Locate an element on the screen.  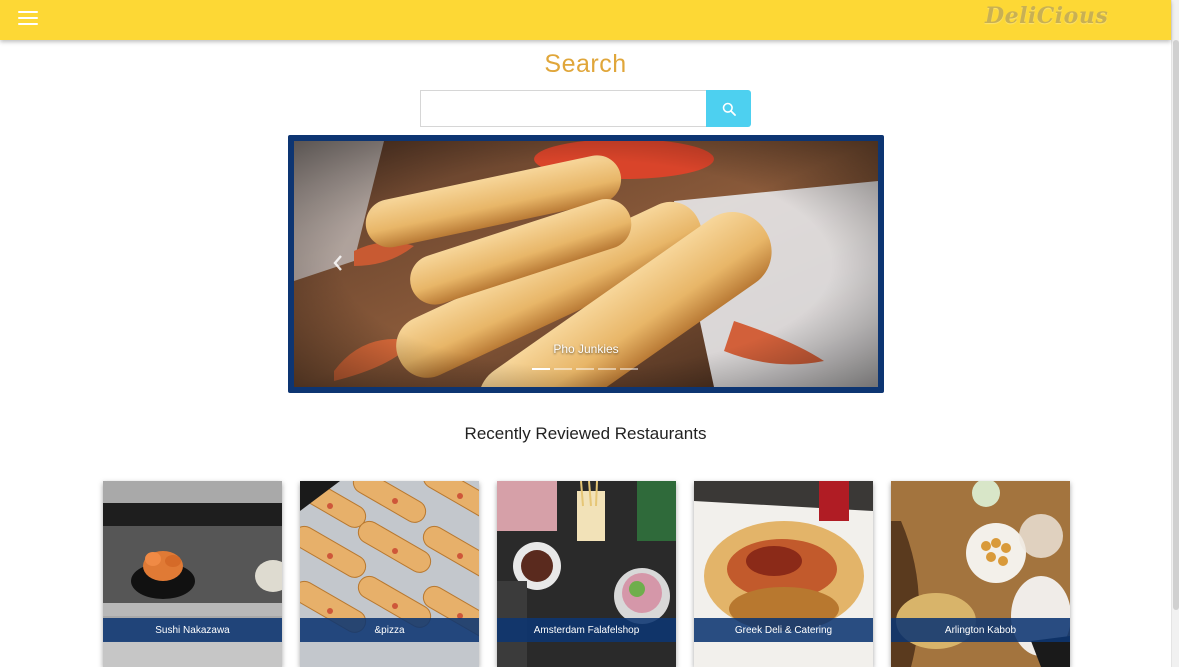
search-heading: Search is located at coordinates (585, 64).